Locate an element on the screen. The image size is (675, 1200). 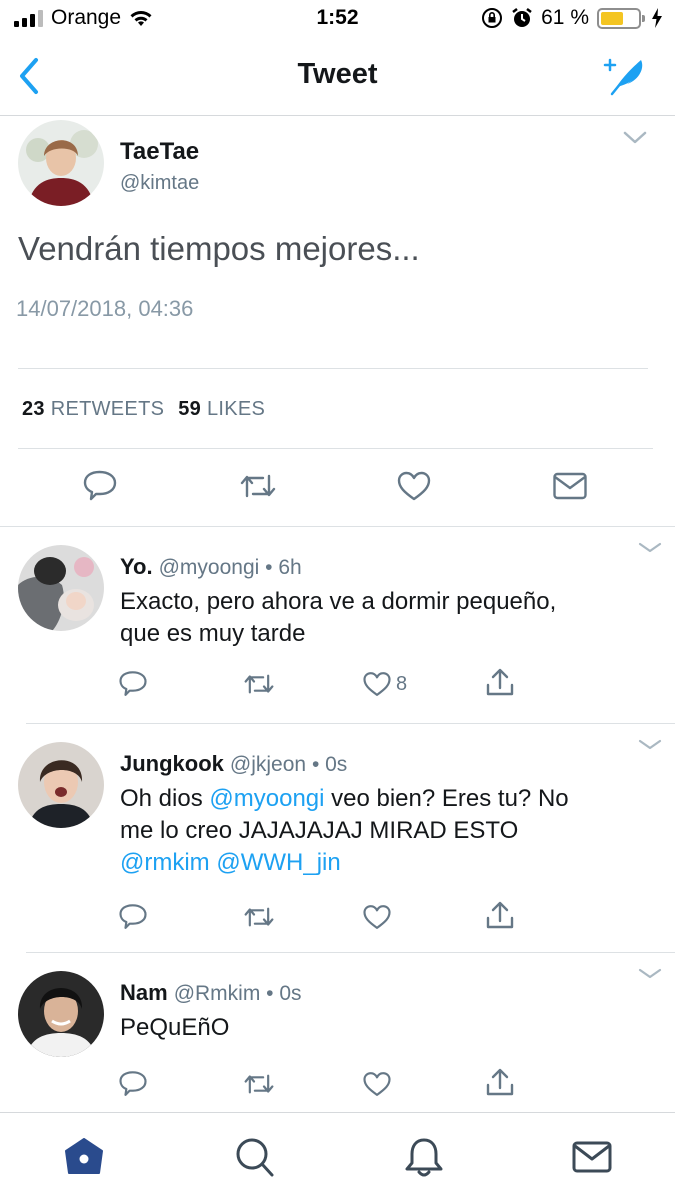
reply-text-line: Oh dios @myoongi veo bien? Eres tu? No is located at coordinates (380, 799).